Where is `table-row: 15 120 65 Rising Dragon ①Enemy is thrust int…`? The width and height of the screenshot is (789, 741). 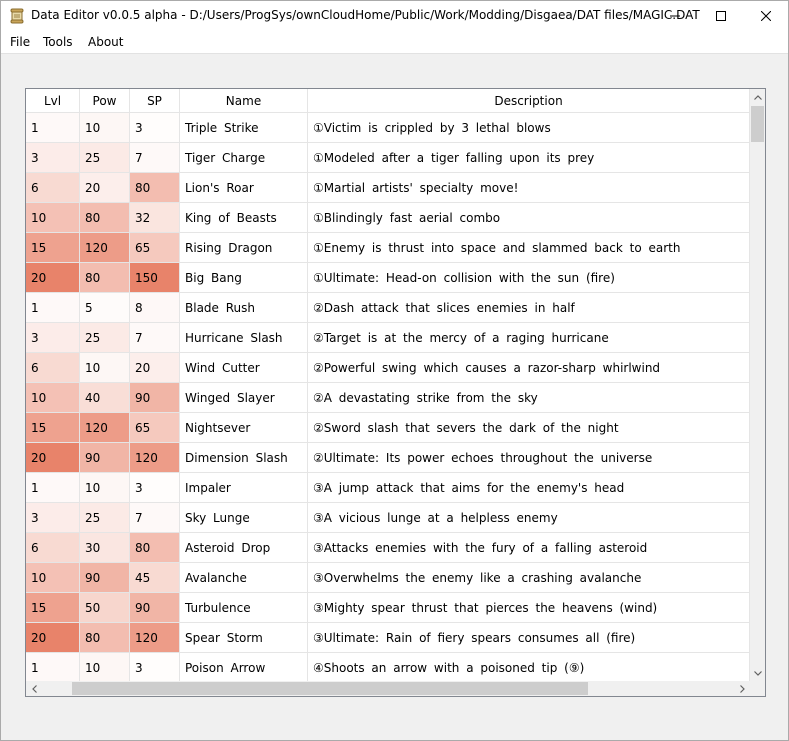
table-row: 15 120 65 Rising Dragon ①Enemy is thrust int… is located at coordinates (388, 248).